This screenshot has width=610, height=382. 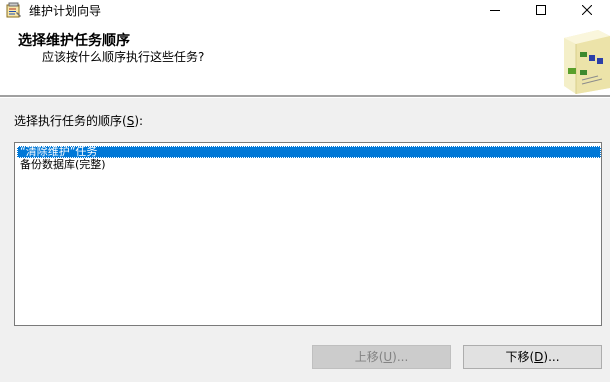 I want to click on wizard-task-graphic, so click(x=584, y=61).